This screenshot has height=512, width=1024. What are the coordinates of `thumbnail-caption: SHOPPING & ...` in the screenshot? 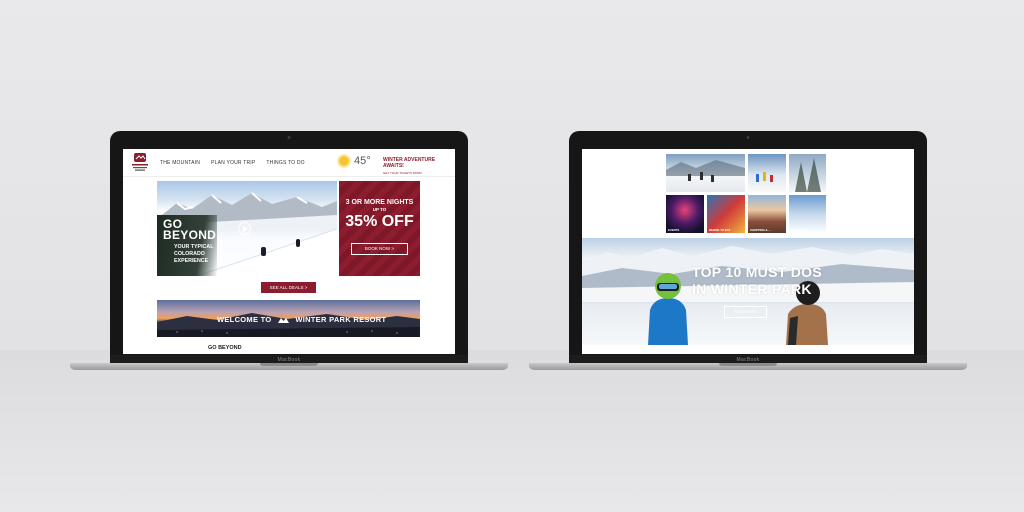 It's located at (760, 230).